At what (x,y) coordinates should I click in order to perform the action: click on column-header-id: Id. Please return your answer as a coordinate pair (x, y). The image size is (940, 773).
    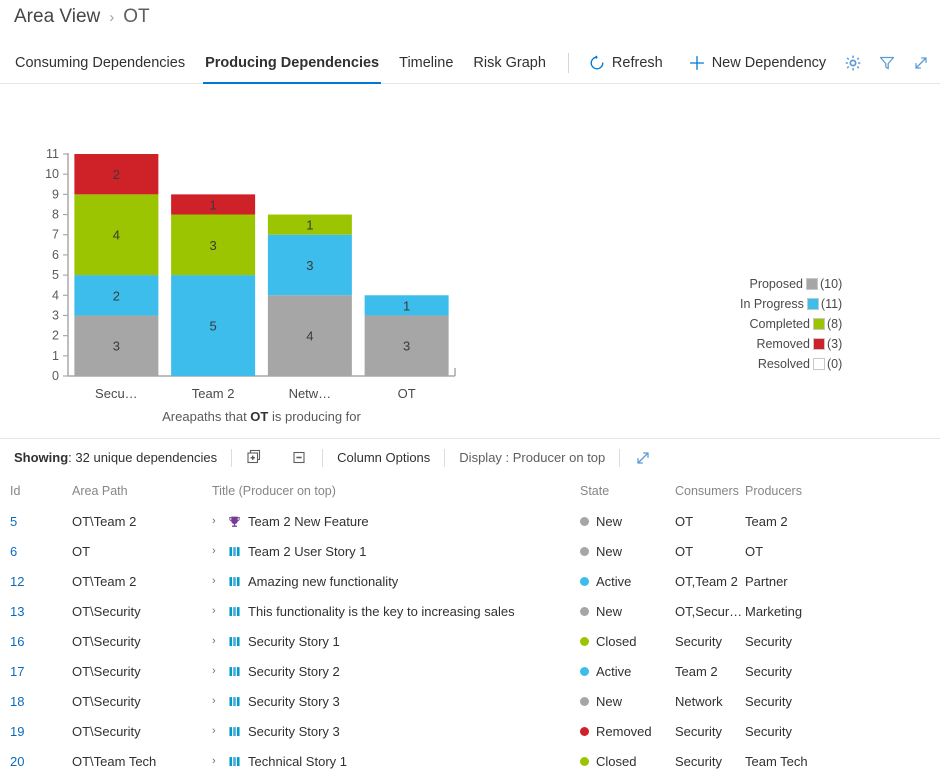
    Looking at the image, I should click on (36, 491).